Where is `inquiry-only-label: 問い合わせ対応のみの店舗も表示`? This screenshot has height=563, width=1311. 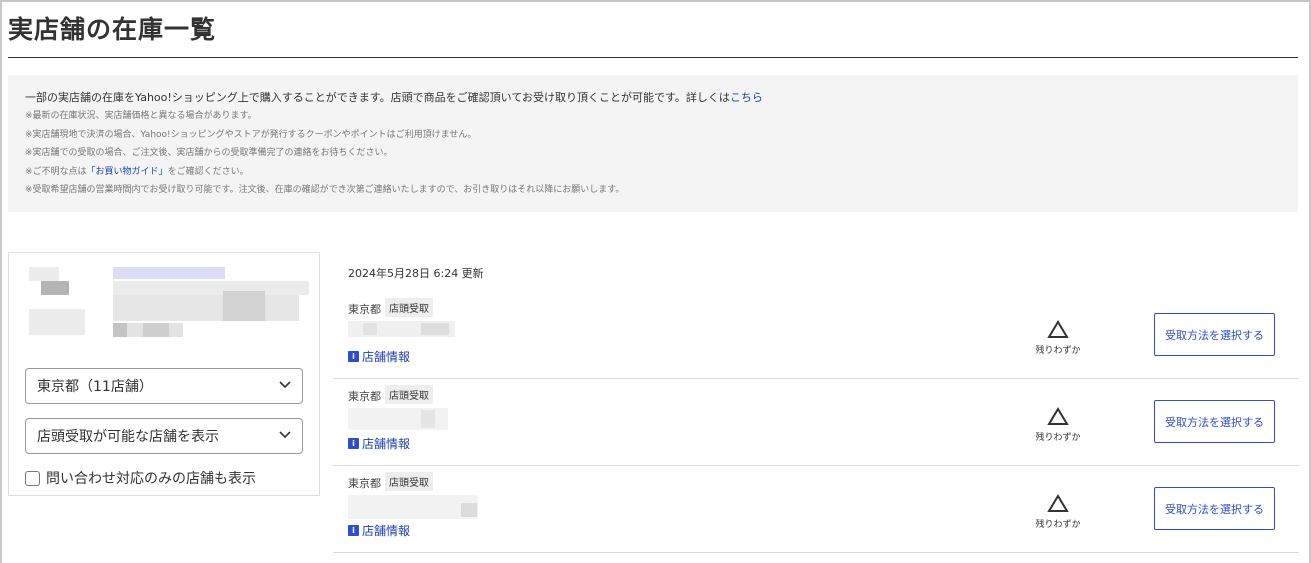
inquiry-only-label: 問い合わせ対応のみの店舗も表示 is located at coordinates (151, 479).